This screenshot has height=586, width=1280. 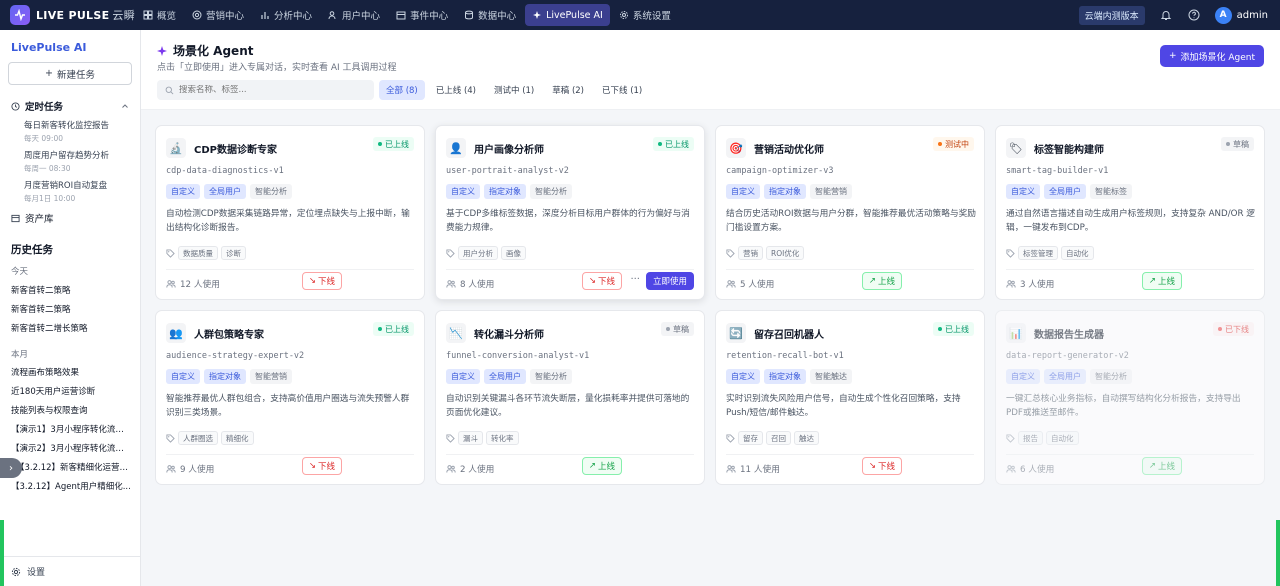 I want to click on filter-tab-1: 已上线 (4), so click(x=456, y=90).